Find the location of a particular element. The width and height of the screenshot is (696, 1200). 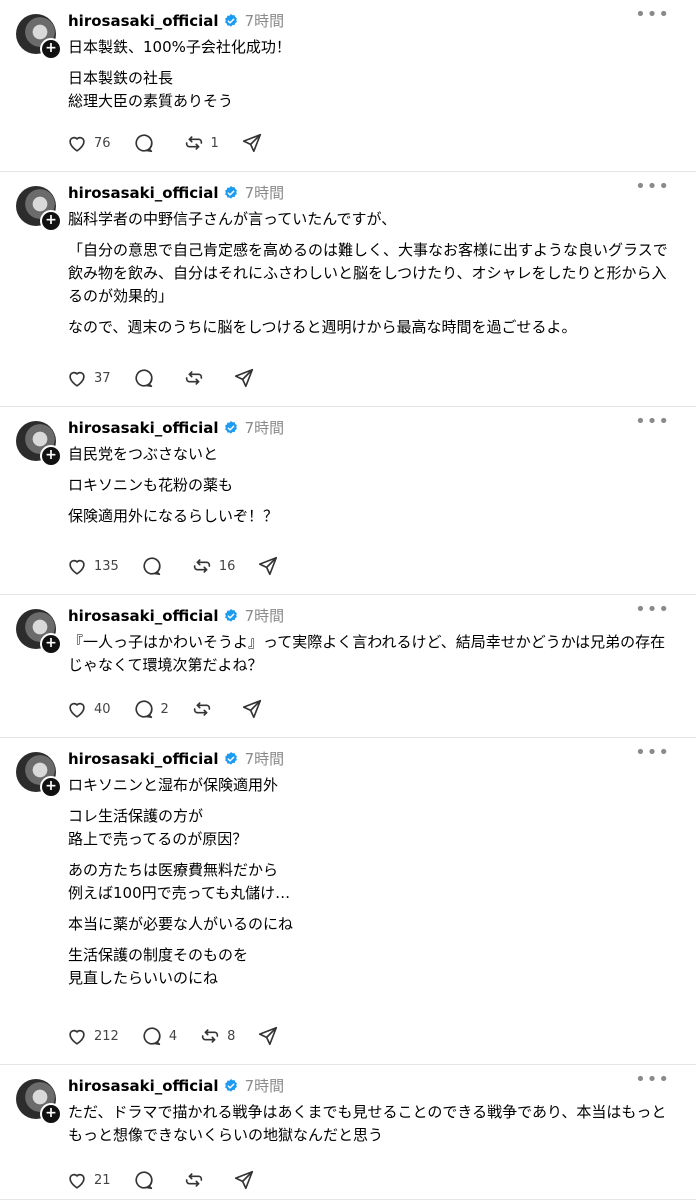

post-text: 自民党をつぶさないと is located at coordinates (143, 454).